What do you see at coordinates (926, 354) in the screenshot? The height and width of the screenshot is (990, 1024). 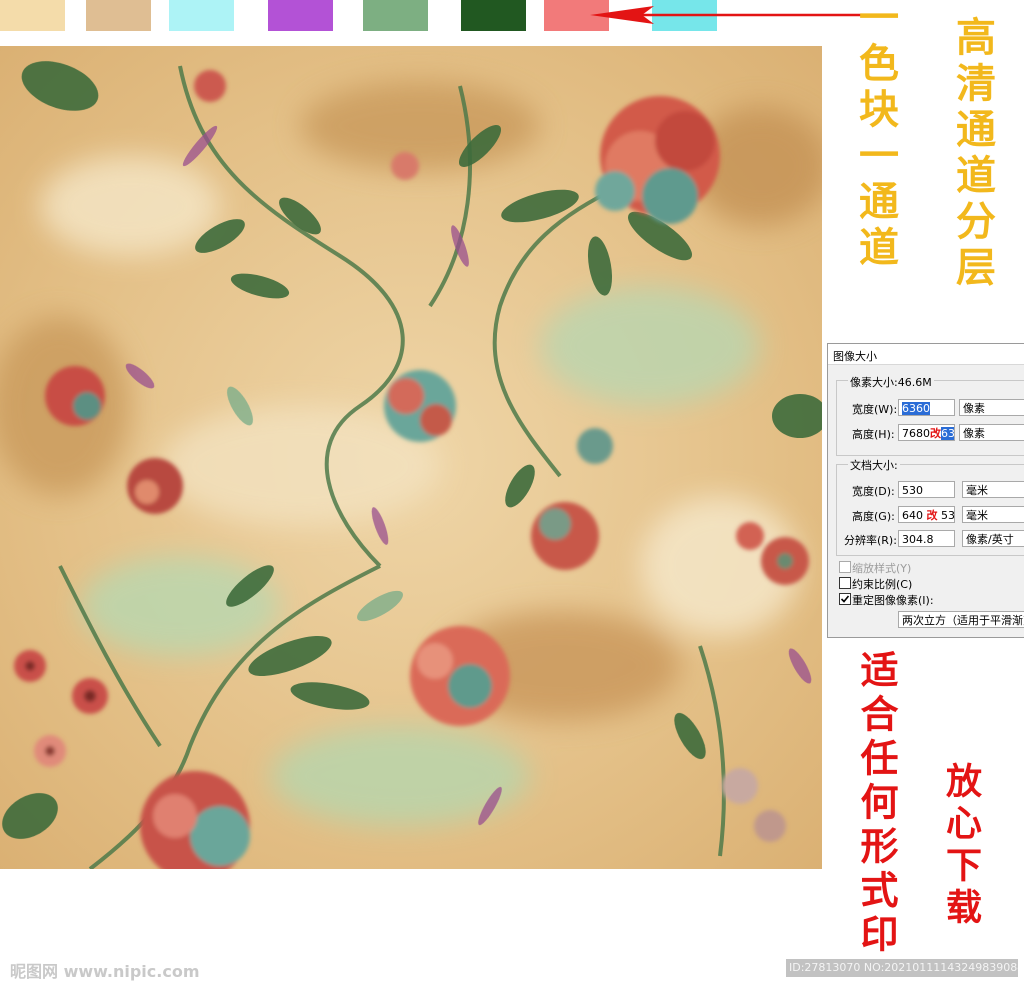 I see `dialog-title-bar: 图像大小` at bounding box center [926, 354].